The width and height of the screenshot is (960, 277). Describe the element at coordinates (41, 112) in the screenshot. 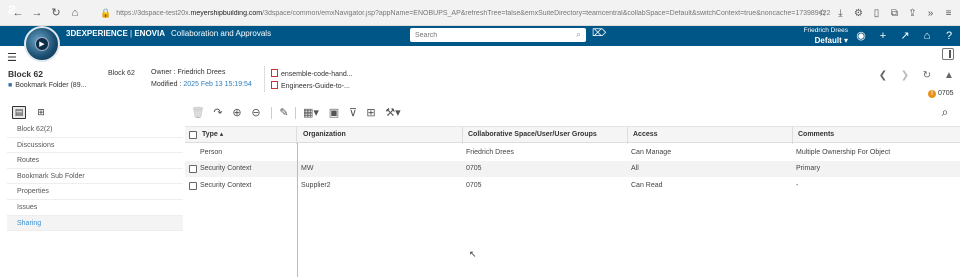

I see `structure-view-icon: ⊞` at that location.